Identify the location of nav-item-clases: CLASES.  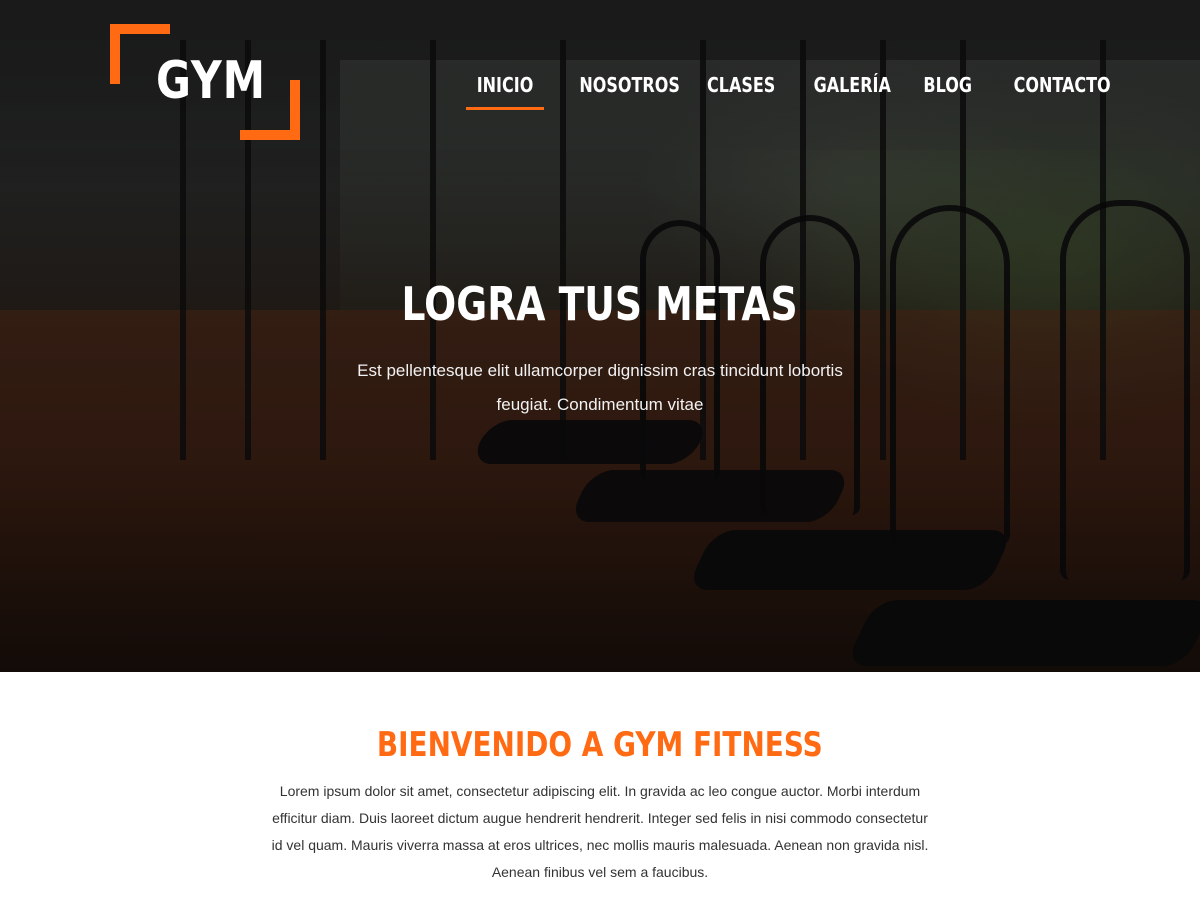
(741, 91).